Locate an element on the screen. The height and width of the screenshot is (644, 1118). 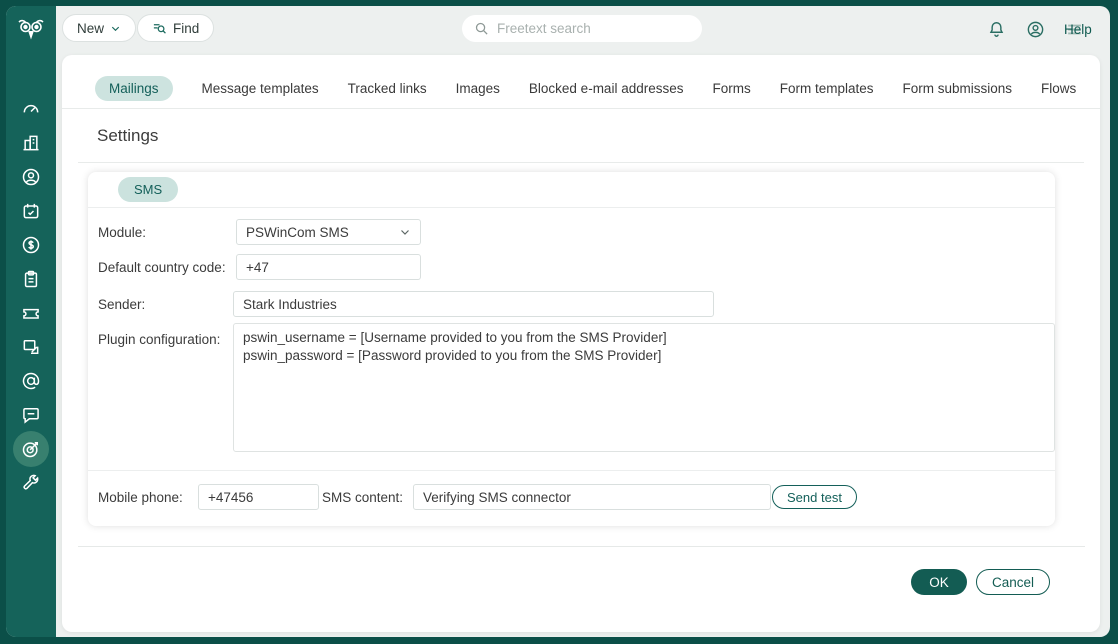
footer-divider is located at coordinates (581, 546).